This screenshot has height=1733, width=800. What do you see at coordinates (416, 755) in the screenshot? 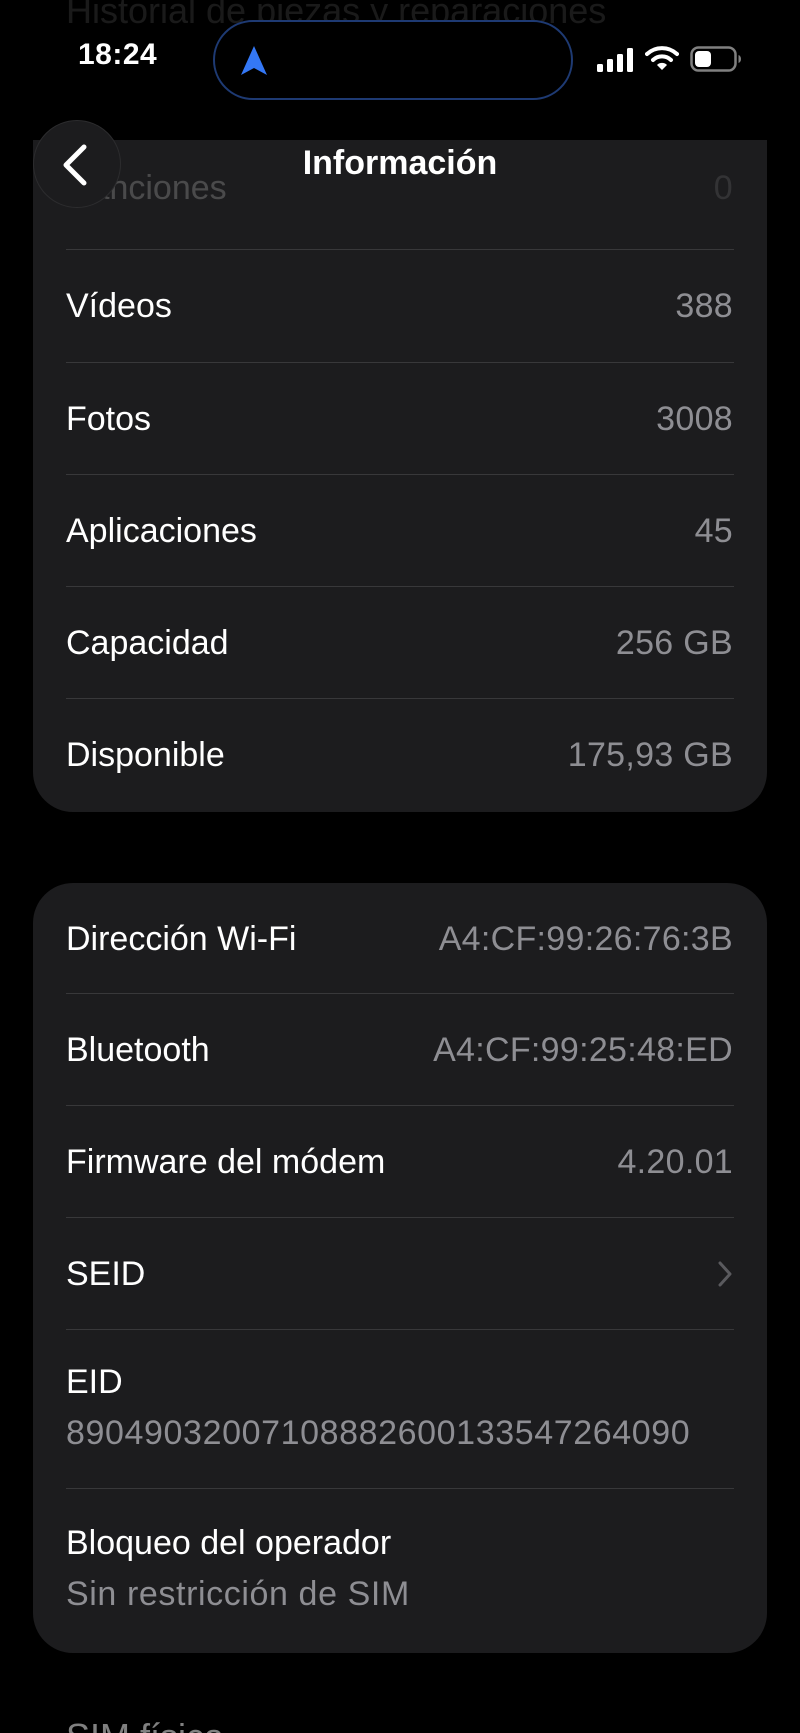
I see `available-row: Disponible 175,93 GB` at bounding box center [416, 755].